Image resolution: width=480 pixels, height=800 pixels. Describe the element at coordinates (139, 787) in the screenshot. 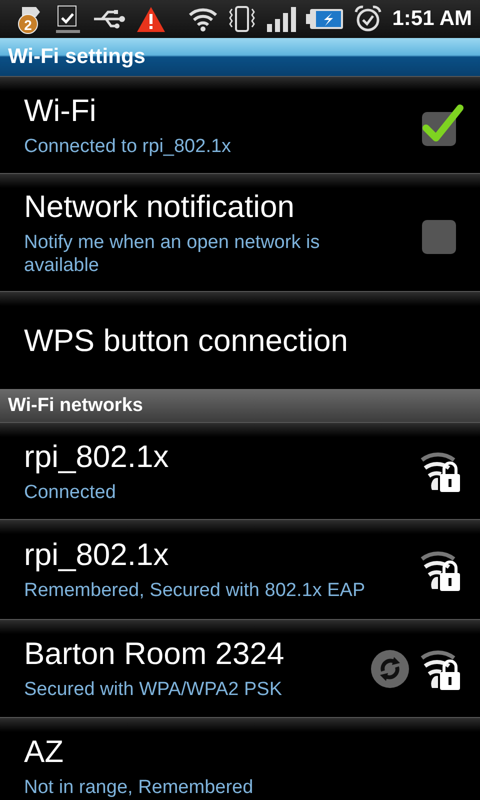

I see `network-status: Not in range, Remembered` at that location.